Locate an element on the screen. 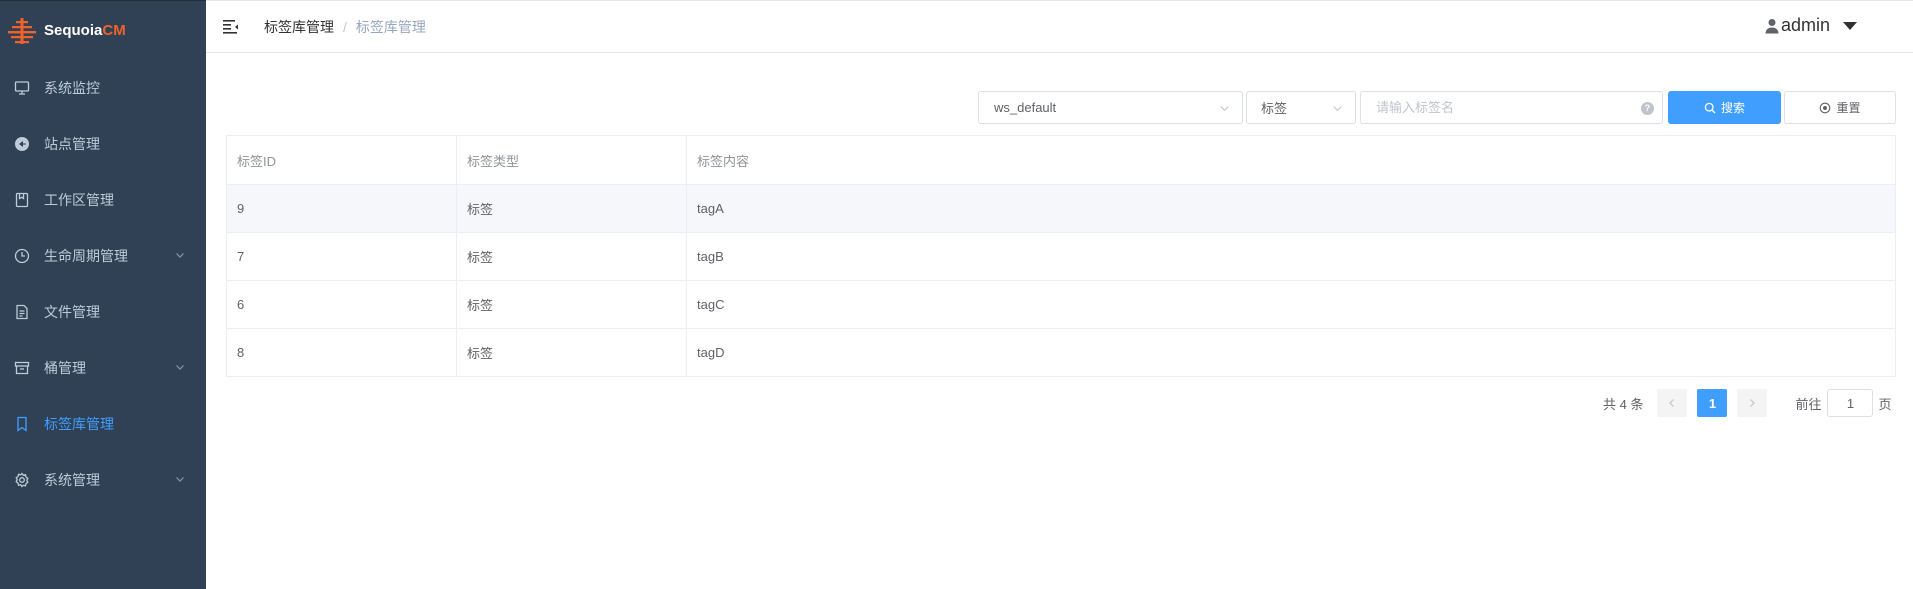 The width and height of the screenshot is (1913, 589). sidebar-item-label: 系统管理 is located at coordinates (72, 480).